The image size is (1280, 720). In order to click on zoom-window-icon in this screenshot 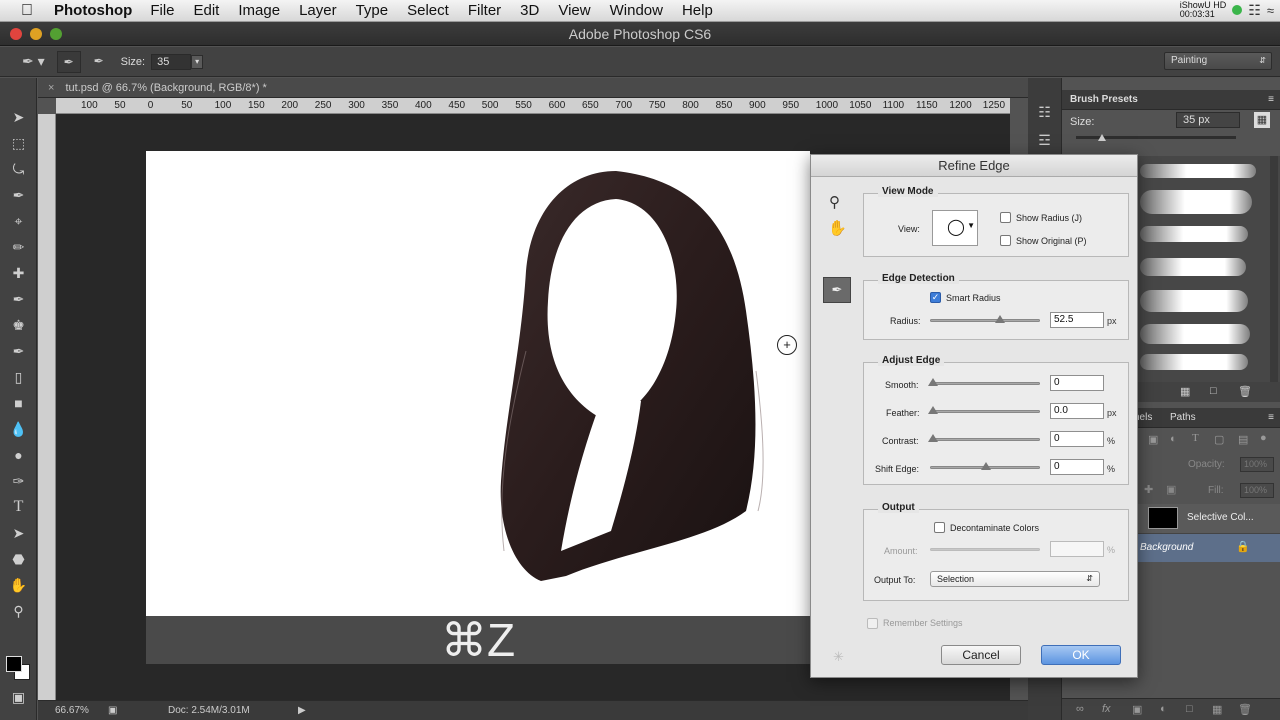, I will do `click(56, 34)`.